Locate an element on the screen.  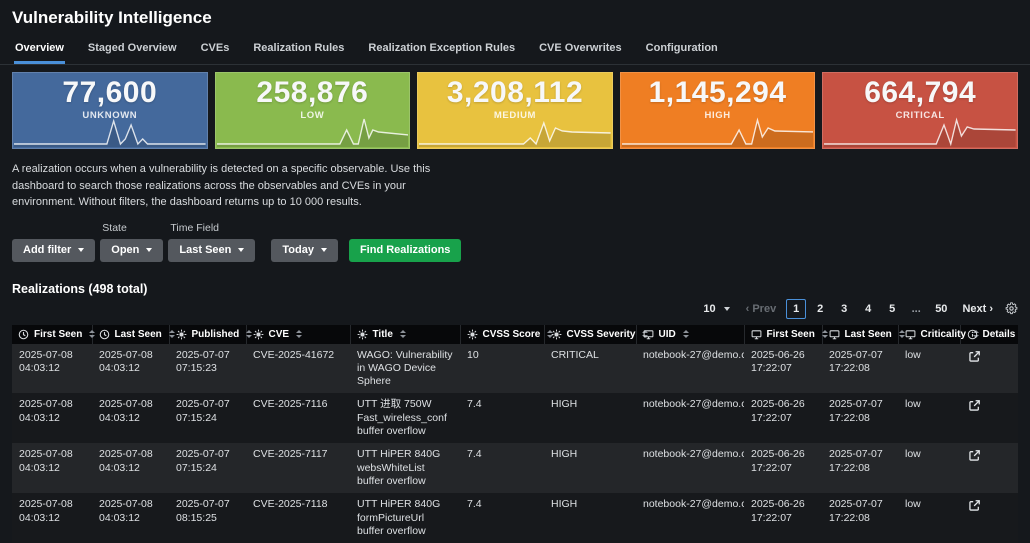
column-label: Last Seen is located at coordinates (138, 334).